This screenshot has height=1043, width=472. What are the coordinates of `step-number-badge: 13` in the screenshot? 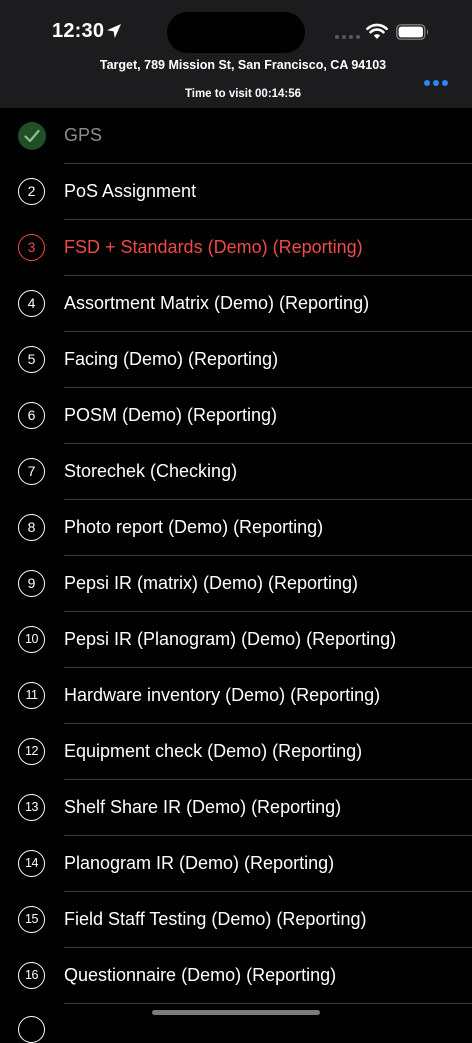 It's located at (31, 807).